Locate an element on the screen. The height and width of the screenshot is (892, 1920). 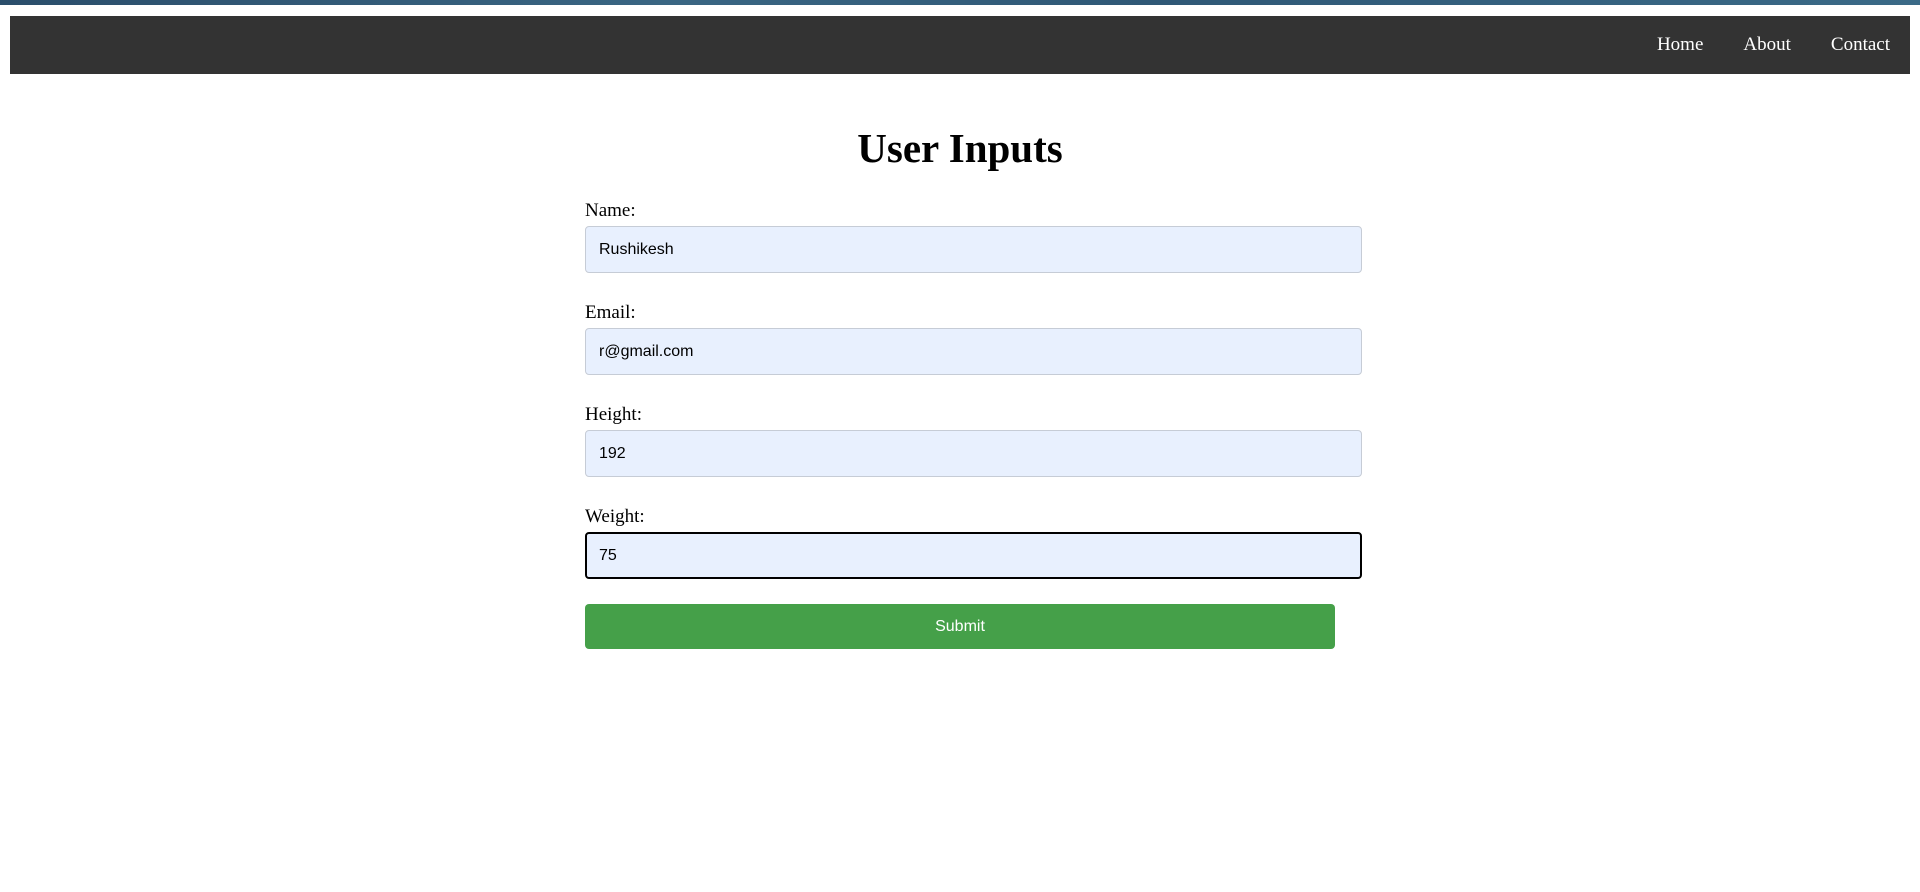
submit-button: Submit is located at coordinates (960, 626).